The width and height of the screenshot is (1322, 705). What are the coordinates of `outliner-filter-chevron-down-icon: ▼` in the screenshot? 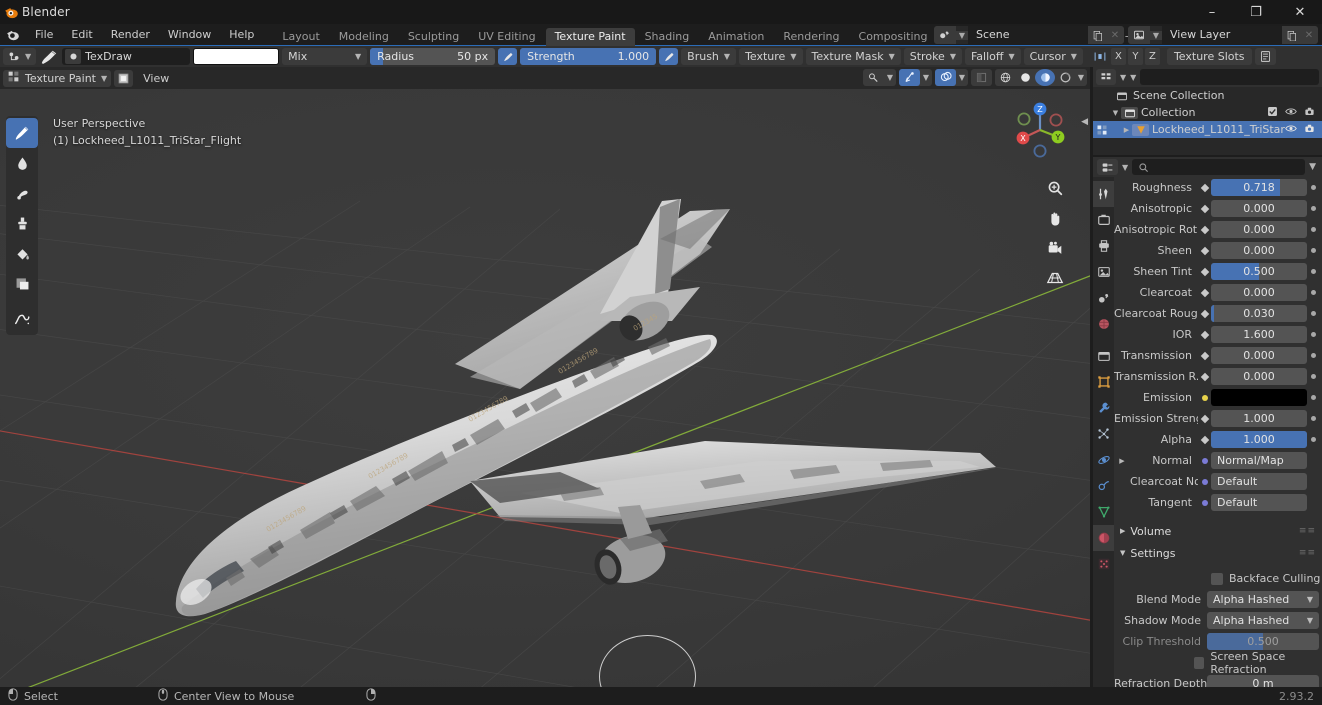 It's located at (1133, 77).